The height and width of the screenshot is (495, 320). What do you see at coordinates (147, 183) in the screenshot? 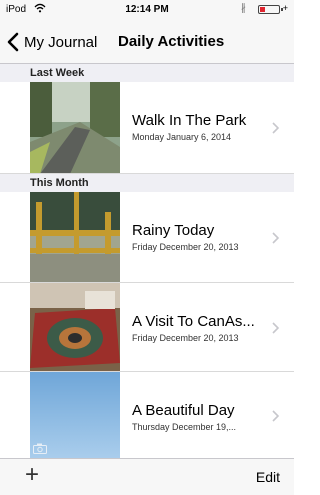
I see `section-header-this-month: This Month` at bounding box center [147, 183].